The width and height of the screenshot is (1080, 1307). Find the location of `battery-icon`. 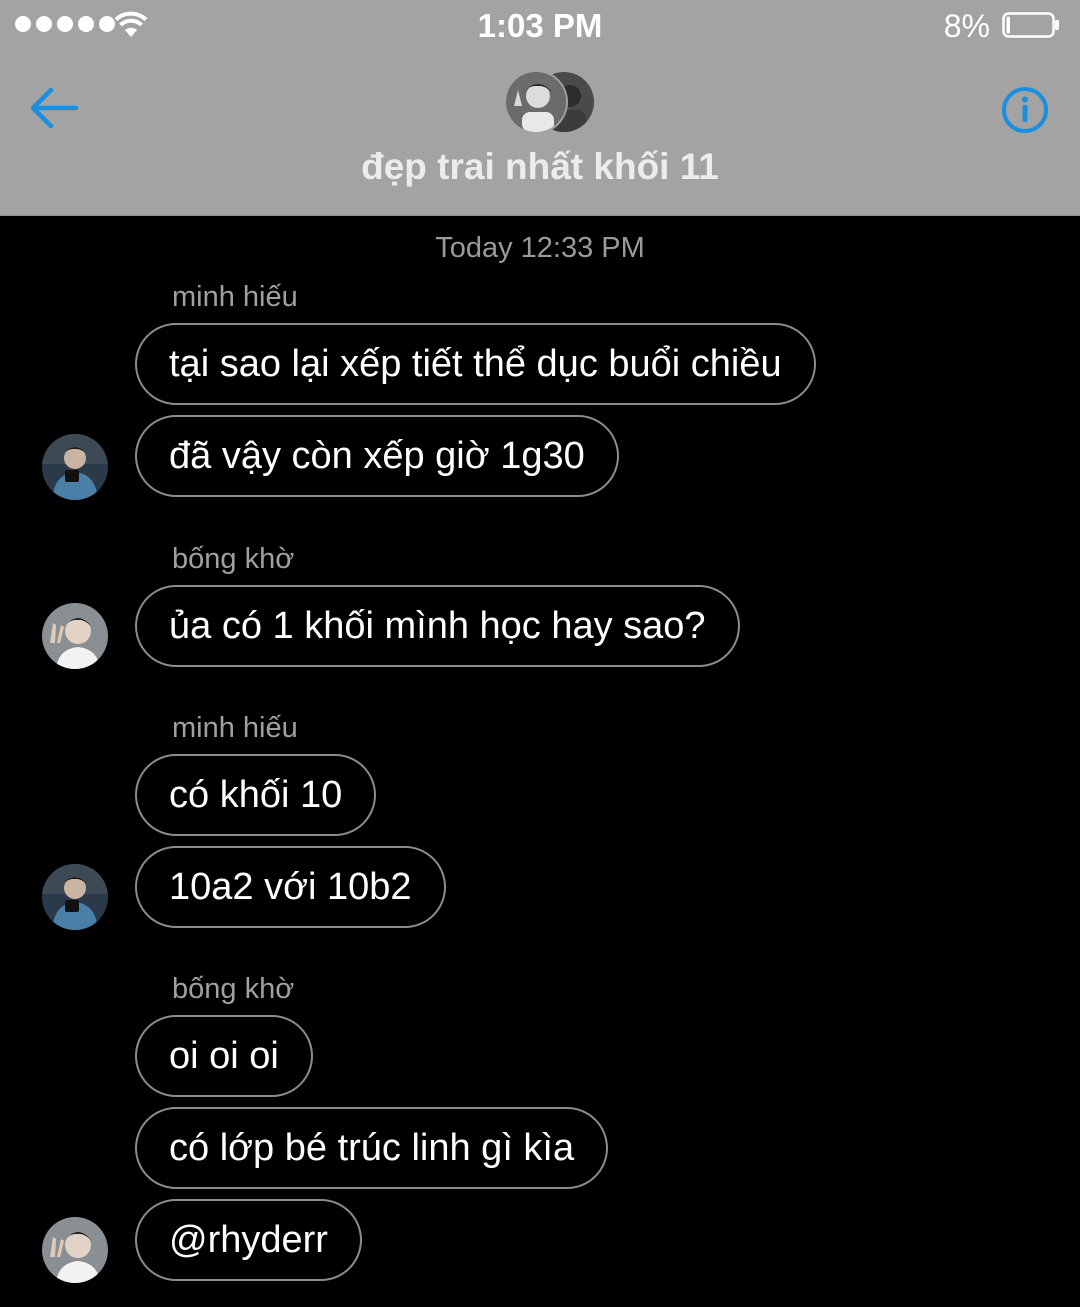

battery-icon is located at coordinates (1030, 25).